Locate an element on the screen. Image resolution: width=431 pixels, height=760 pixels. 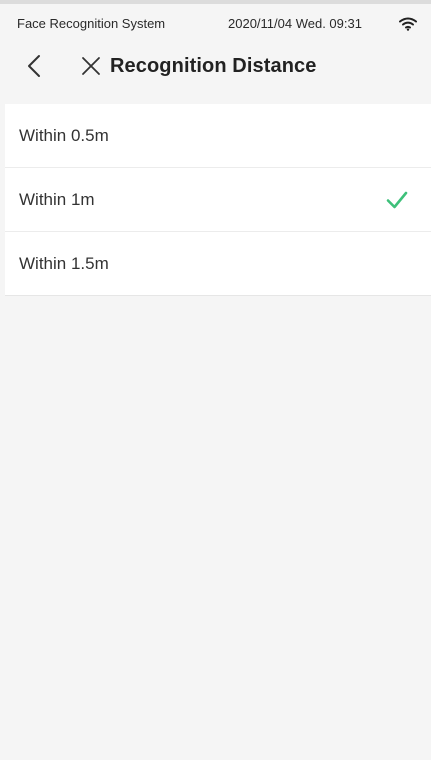
option-within-1-5m: Within 1.5m is located at coordinates (218, 264).